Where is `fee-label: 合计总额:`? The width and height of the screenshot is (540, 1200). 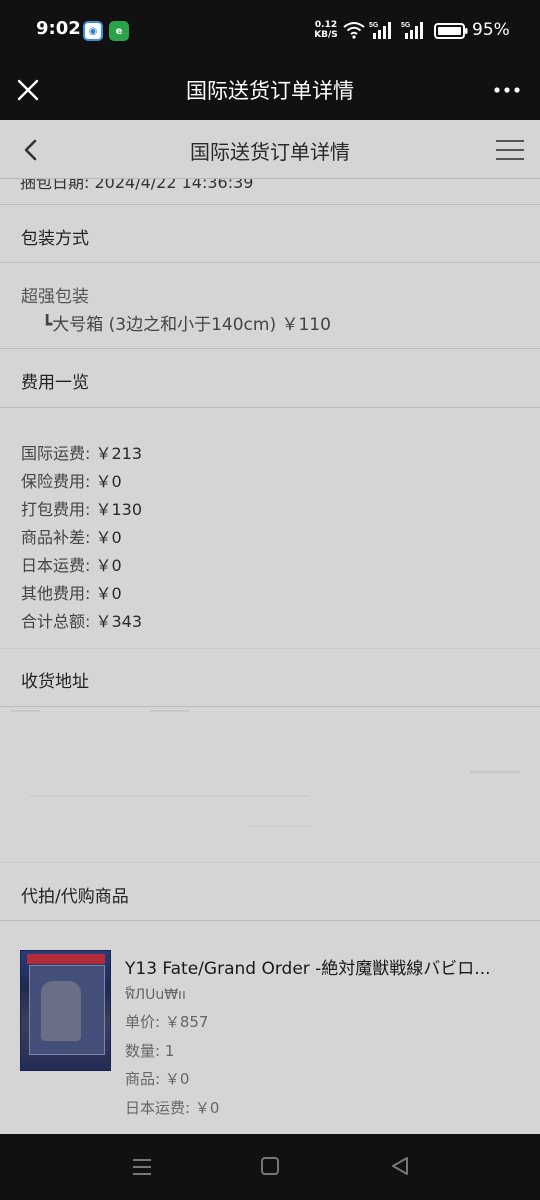 fee-label: 合计总额: is located at coordinates (56, 621).